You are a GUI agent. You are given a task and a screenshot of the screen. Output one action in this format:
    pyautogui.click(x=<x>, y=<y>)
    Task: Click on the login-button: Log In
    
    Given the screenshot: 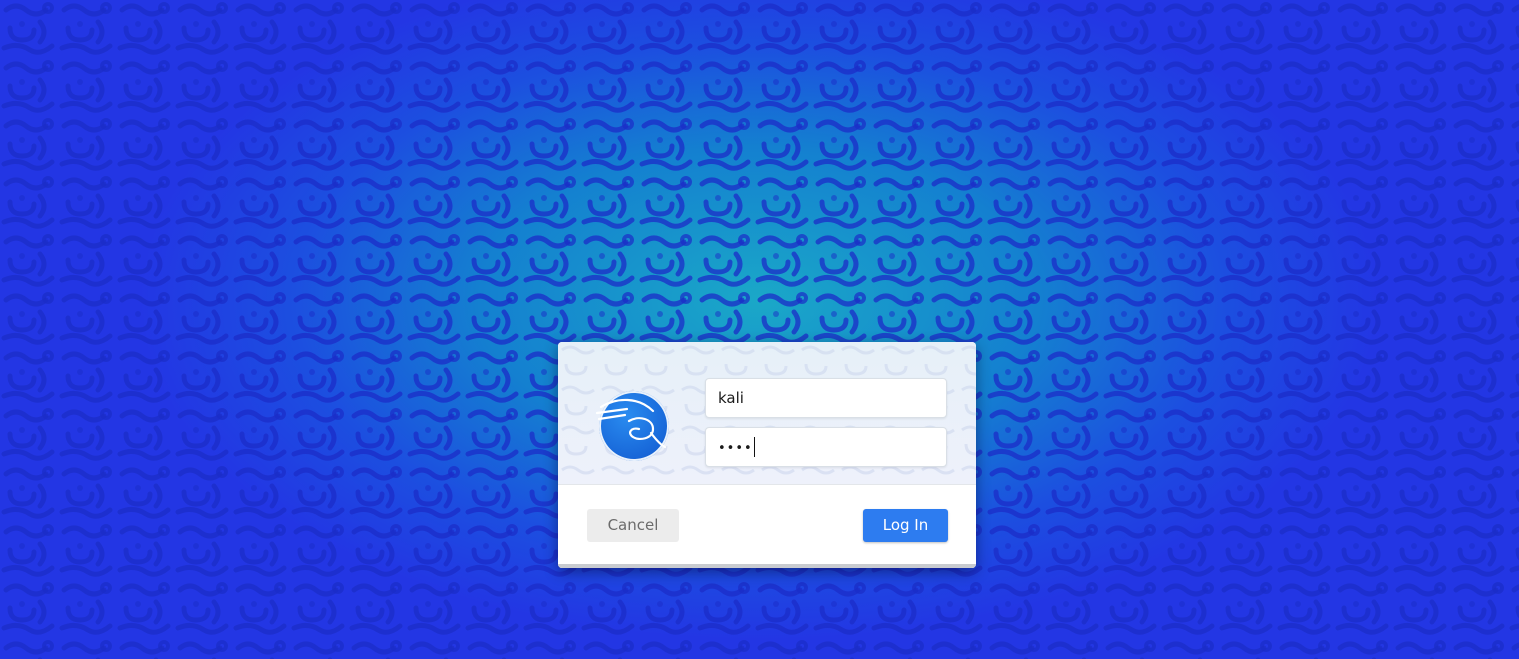 What is the action you would take?
    pyautogui.click(x=905, y=525)
    